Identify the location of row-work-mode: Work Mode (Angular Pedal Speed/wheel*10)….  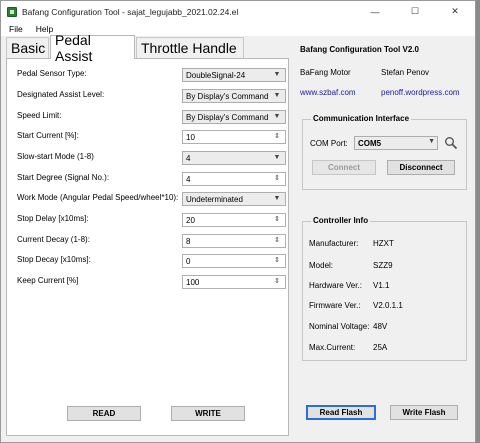
(151, 199).